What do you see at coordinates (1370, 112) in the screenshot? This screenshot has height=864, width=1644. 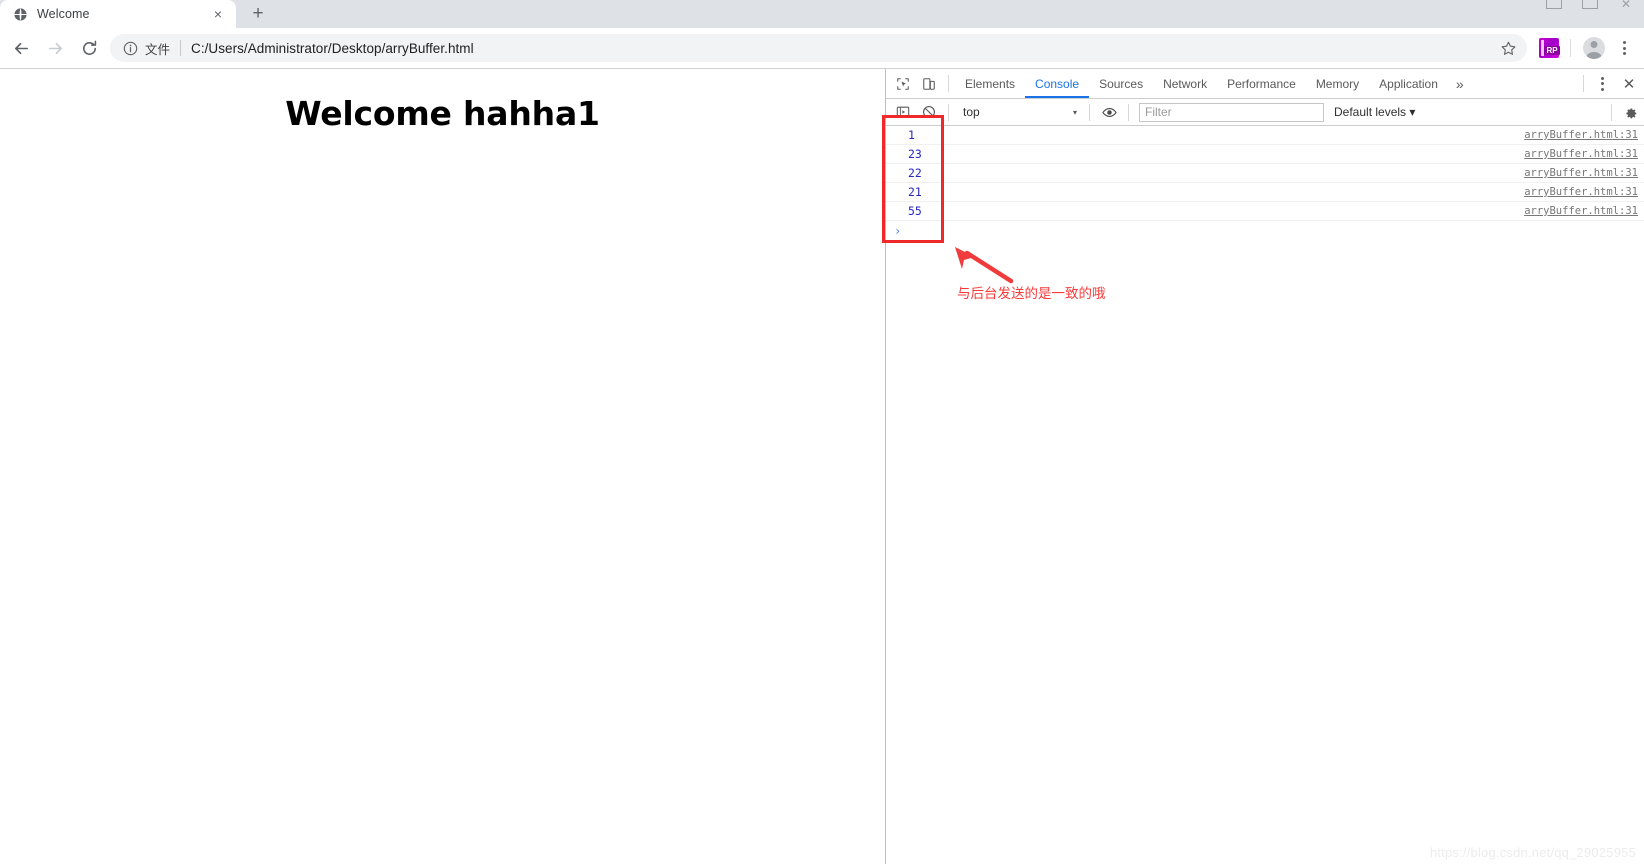 I see `log-levels-value: Default levels` at bounding box center [1370, 112].